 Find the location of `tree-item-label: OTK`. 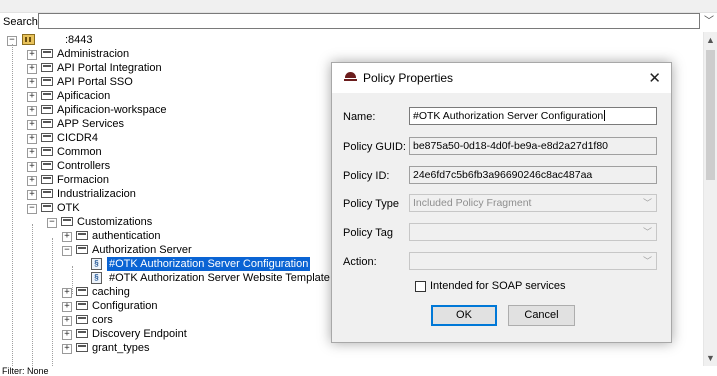

tree-item-label: OTK is located at coordinates (68, 208).